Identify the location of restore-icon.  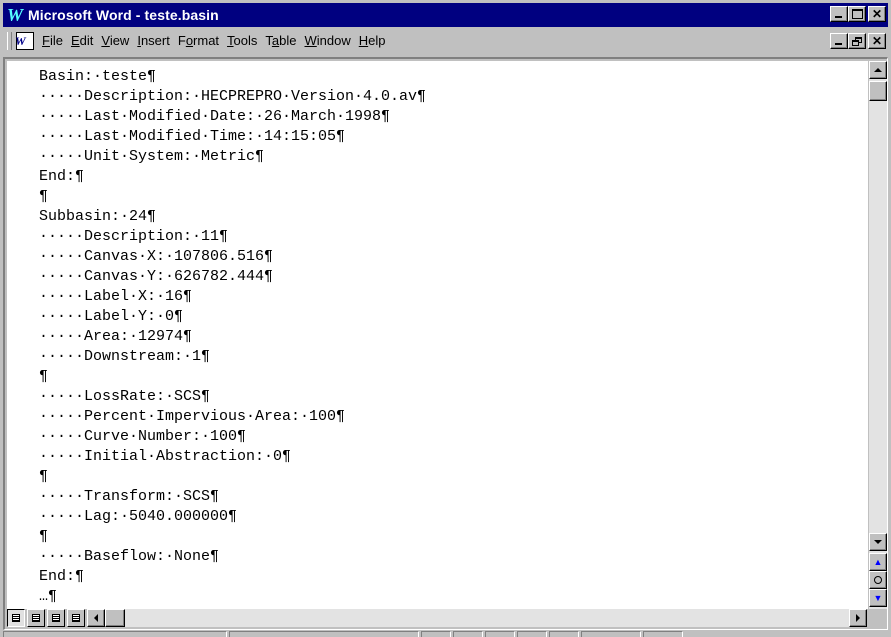
(857, 41).